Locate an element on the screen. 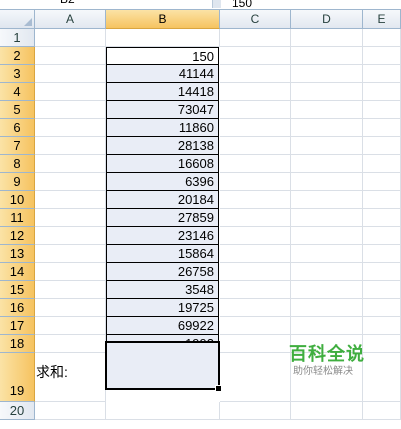  cell-c10 is located at coordinates (255, 200).